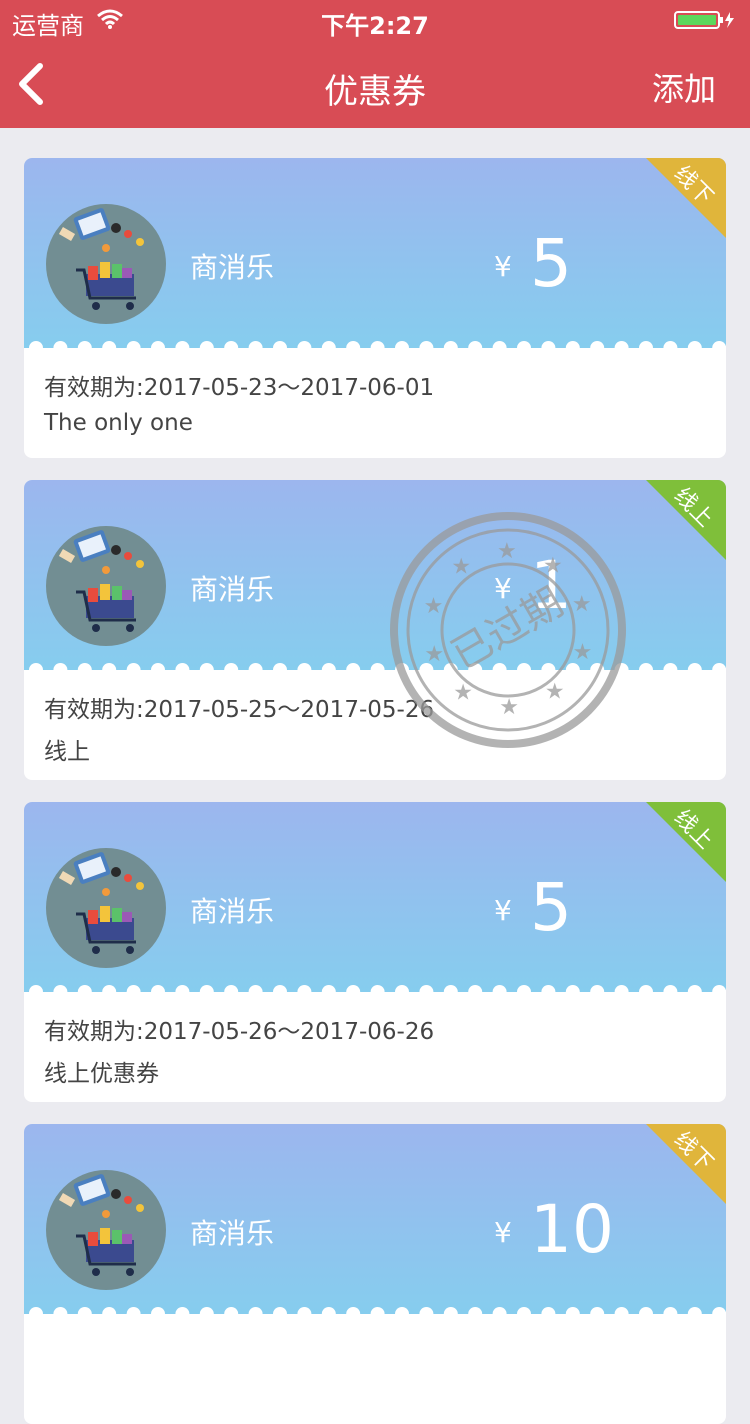  Describe the element at coordinates (101, 1074) in the screenshot. I see `coupon-description: 线上优惠券` at that location.